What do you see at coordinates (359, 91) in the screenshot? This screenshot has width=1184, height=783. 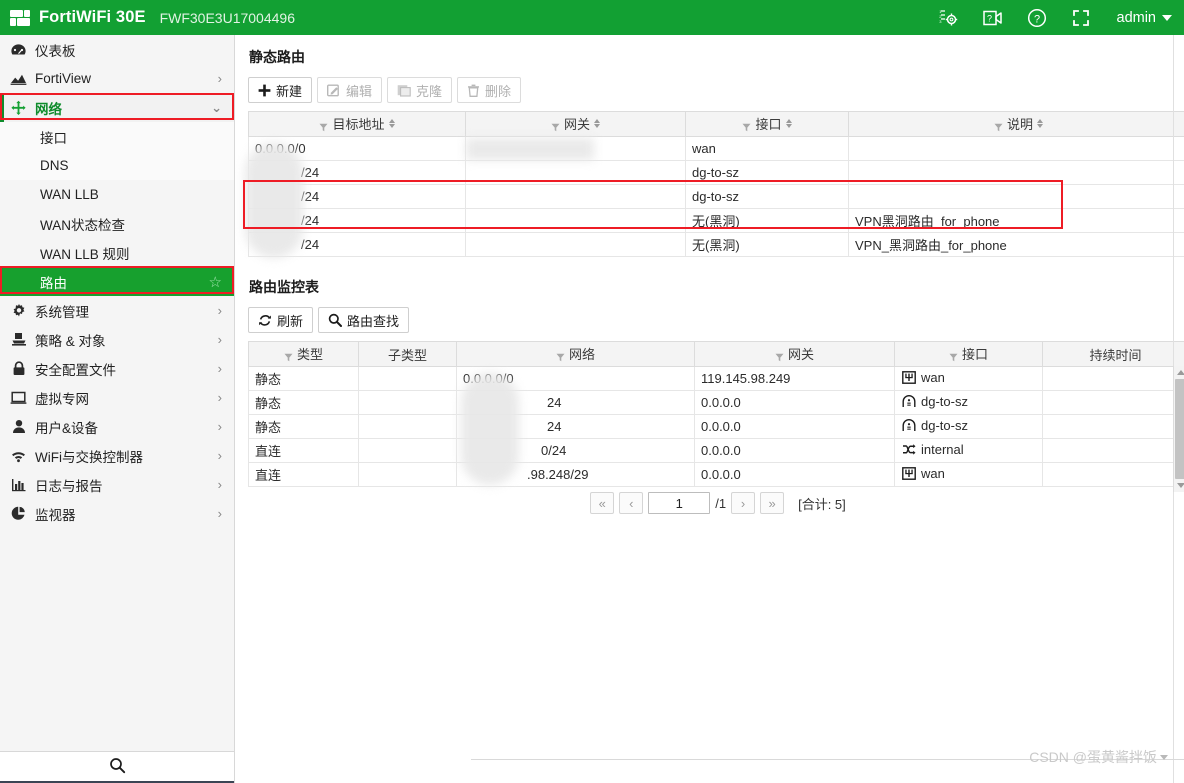 I see `button-label: 编辑` at bounding box center [359, 91].